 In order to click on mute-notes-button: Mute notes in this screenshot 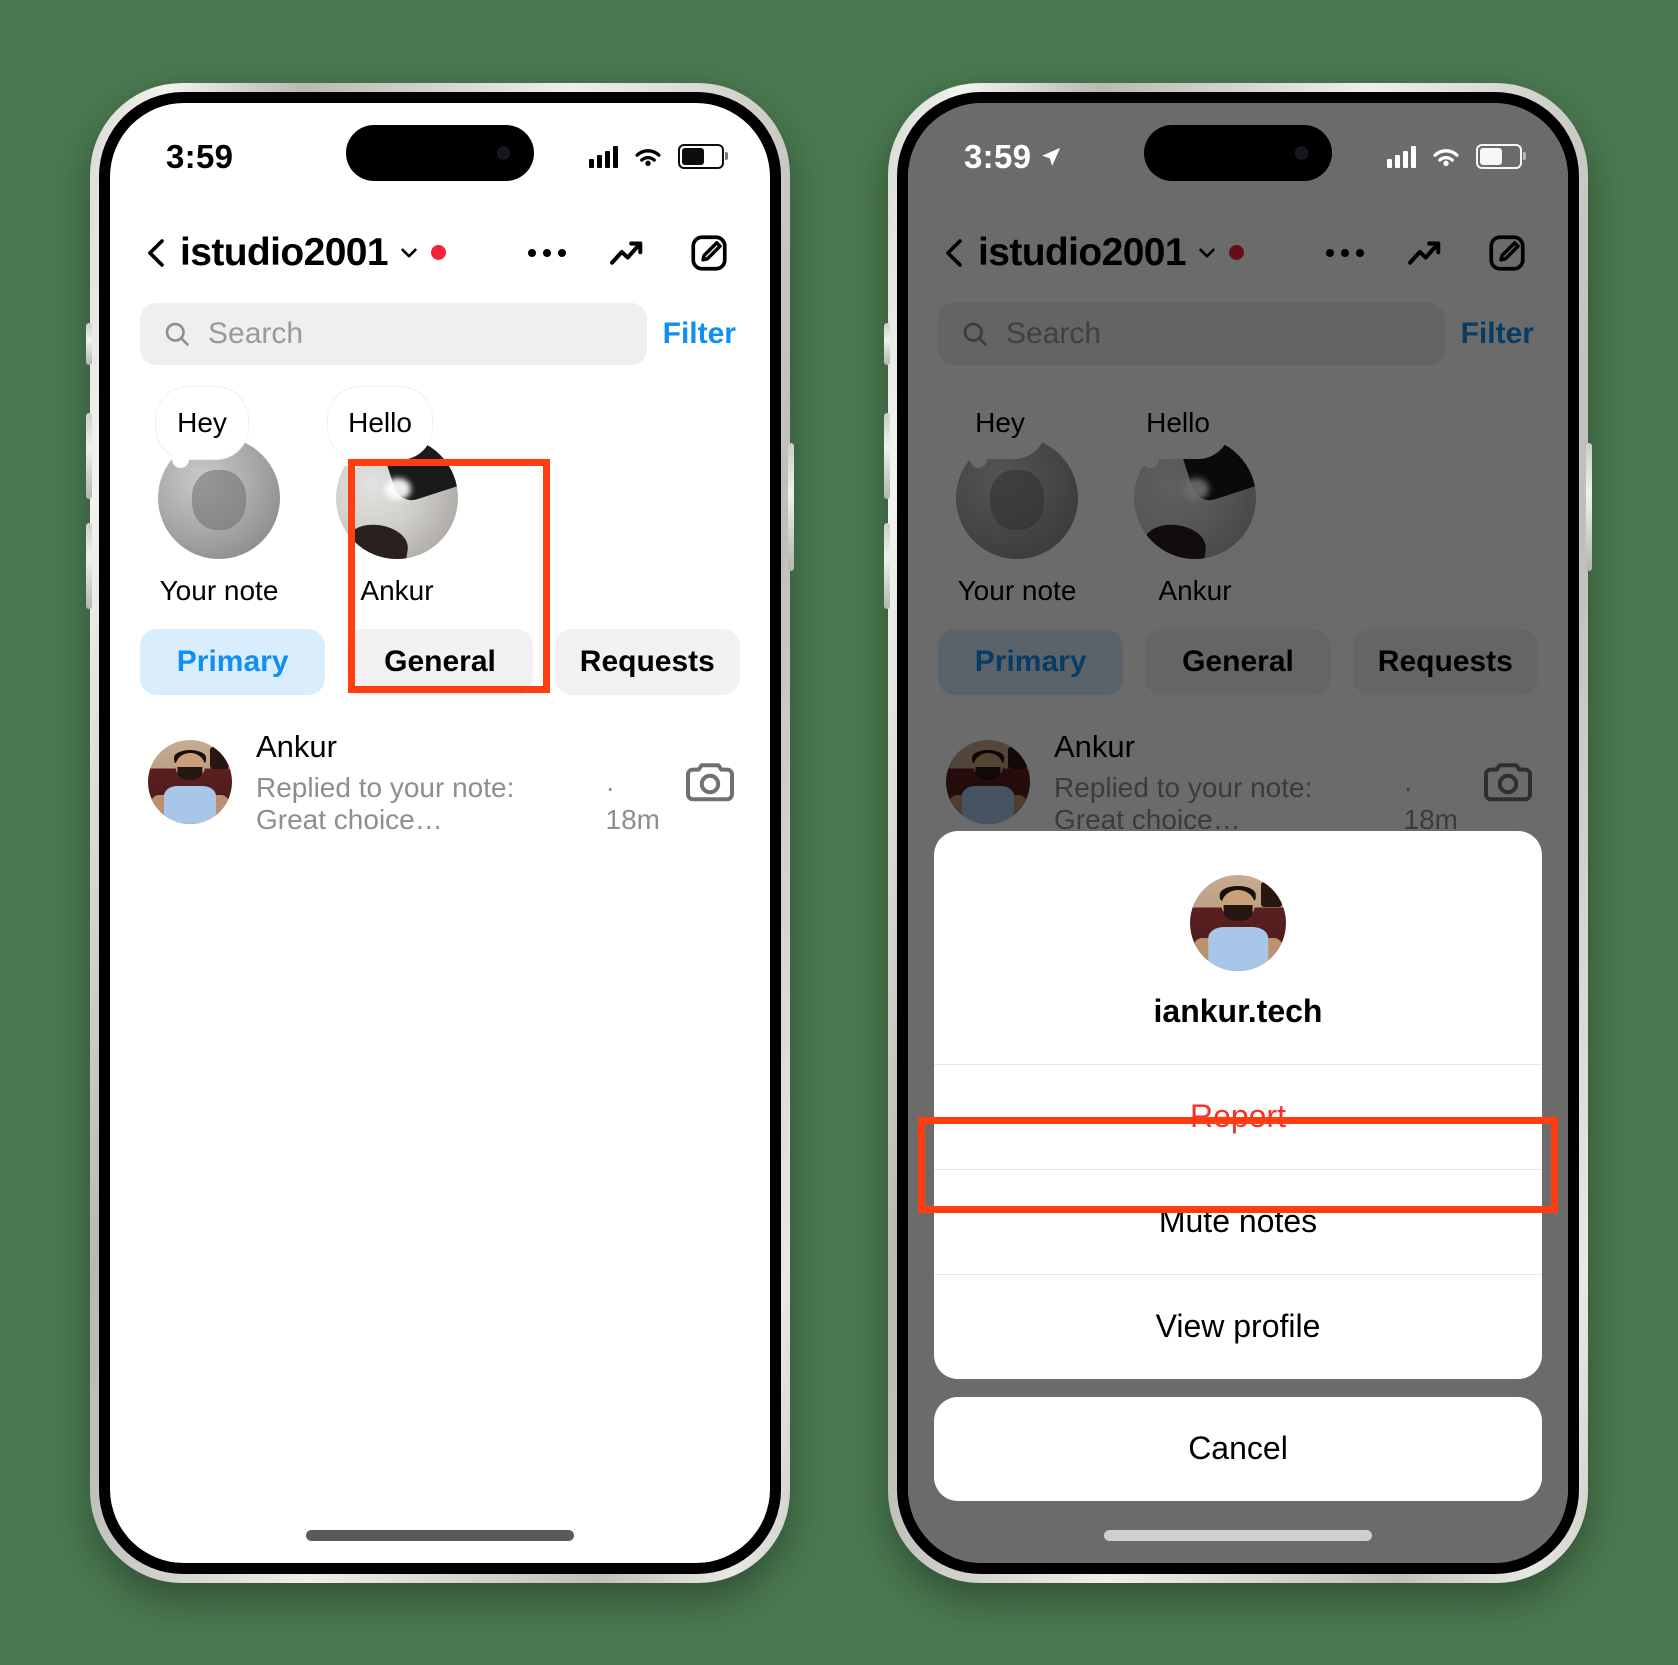, I will do `click(1238, 1221)`.